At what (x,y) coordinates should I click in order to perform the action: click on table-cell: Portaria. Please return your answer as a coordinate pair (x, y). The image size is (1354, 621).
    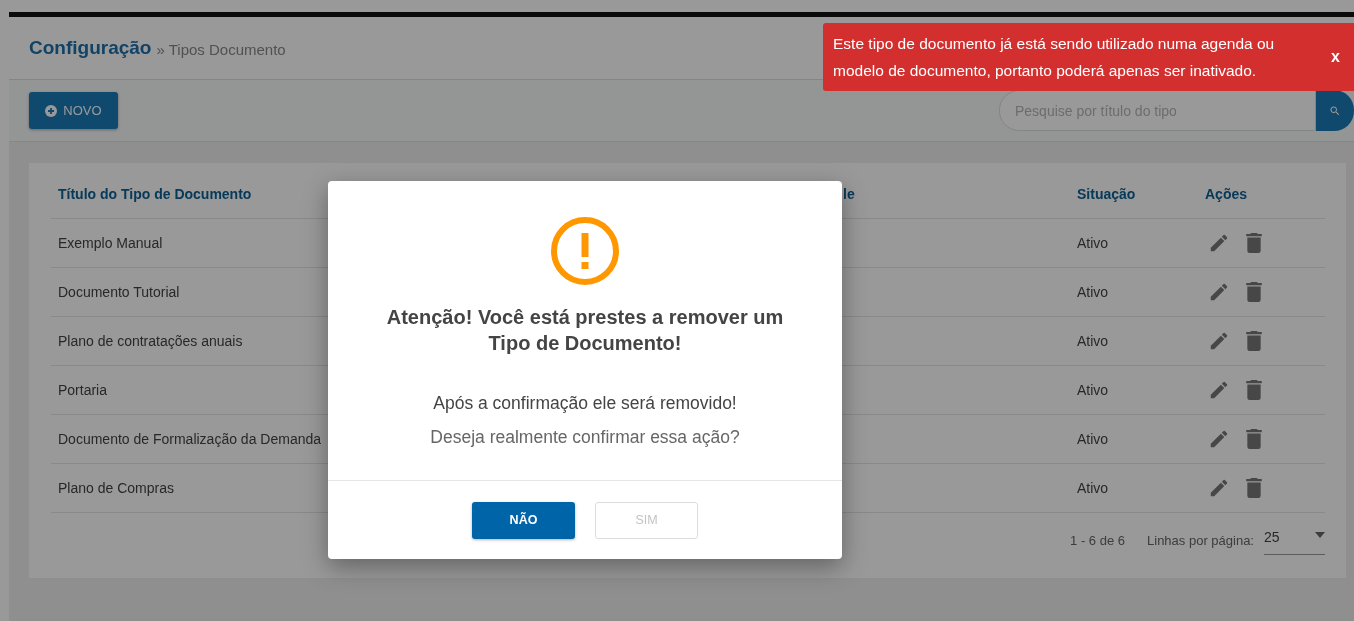
    Looking at the image, I should click on (83, 390).